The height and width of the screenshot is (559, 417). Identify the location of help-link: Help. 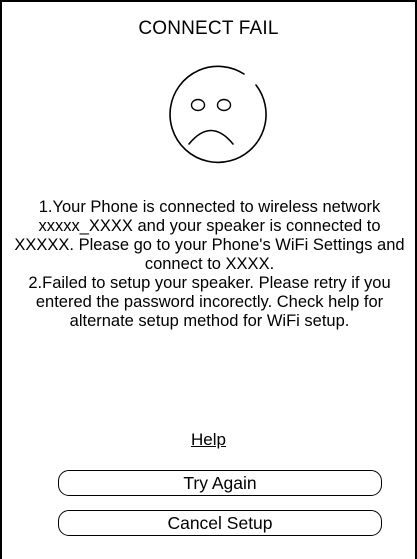
(208, 440).